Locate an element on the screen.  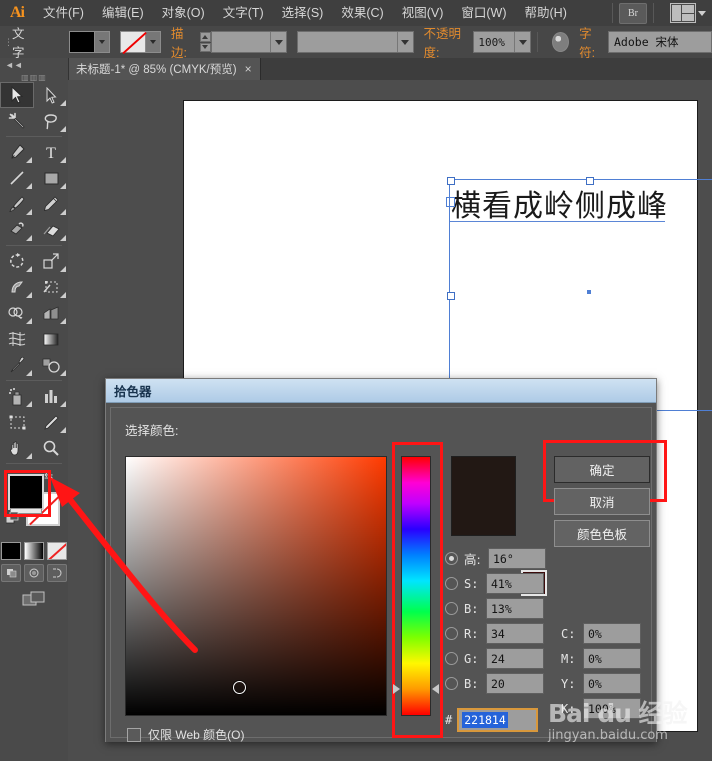
selection-tool is located at coordinates (17, 95).